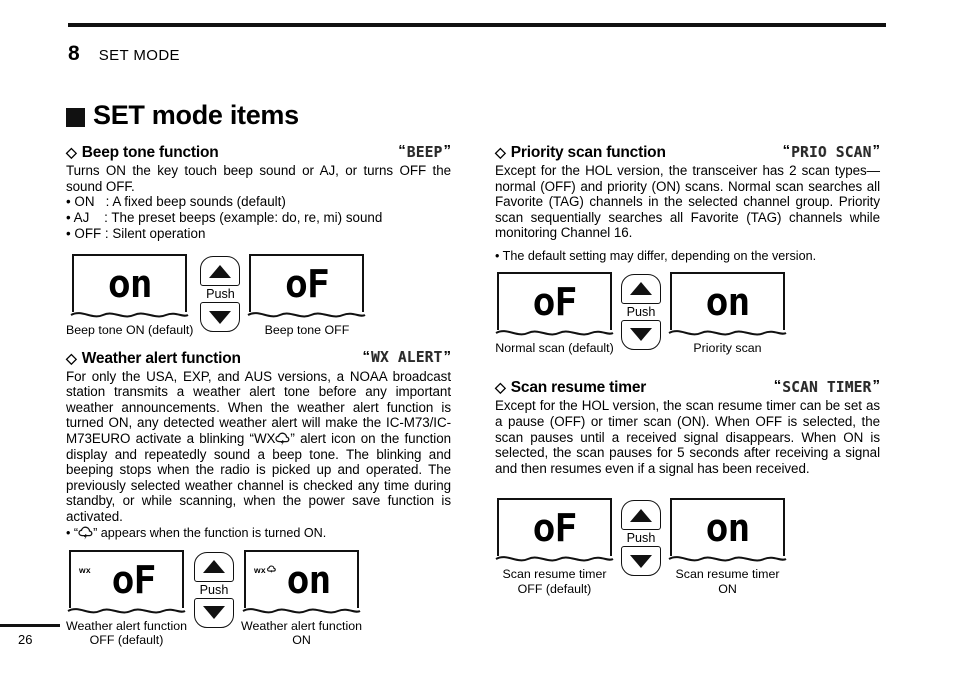 Image resolution: width=954 pixels, height=673 pixels. I want to click on lcd-screen-normal-scan: oF, so click(554, 300).